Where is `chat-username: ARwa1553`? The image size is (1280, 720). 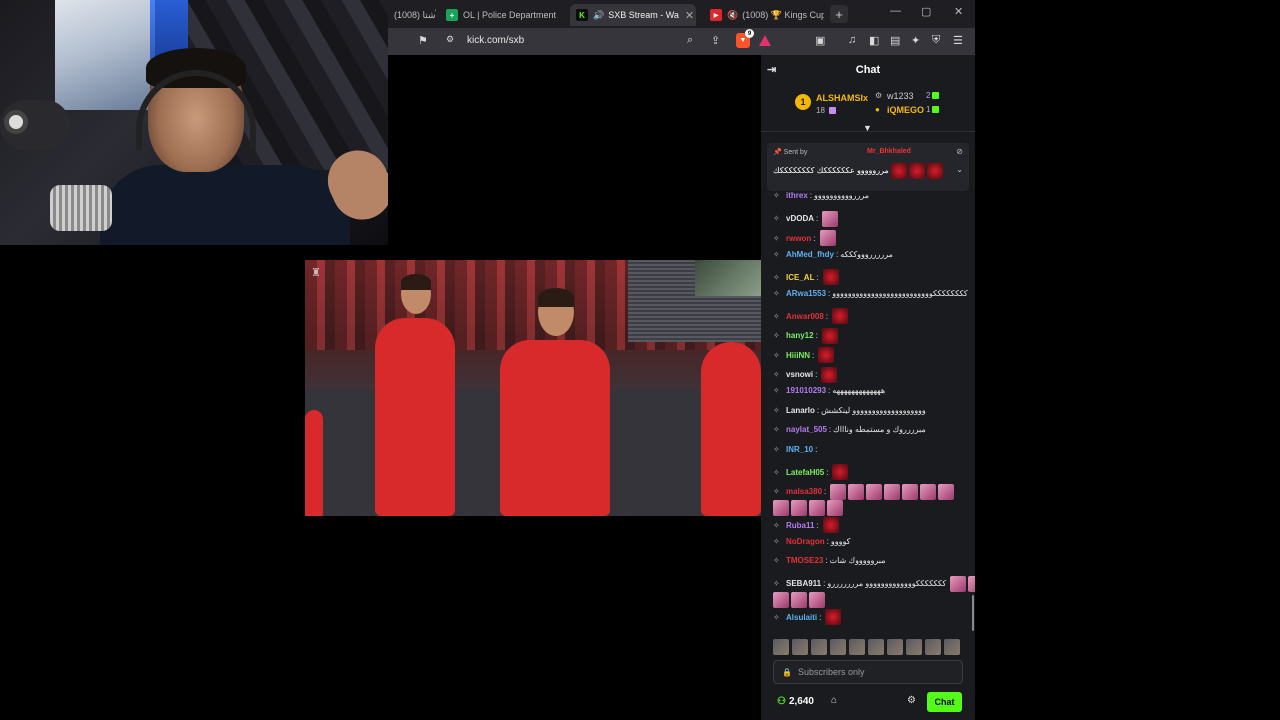 chat-username: ARwa1553 is located at coordinates (806, 293).